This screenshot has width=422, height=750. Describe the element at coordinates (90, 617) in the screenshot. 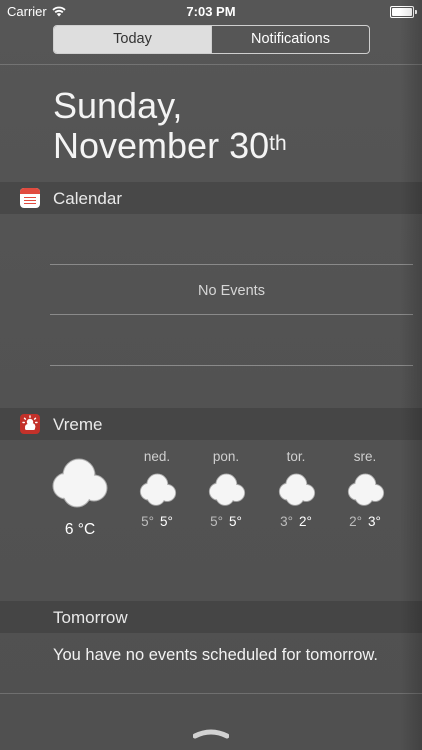

I see `tomorrow-title: Tomorrow` at that location.